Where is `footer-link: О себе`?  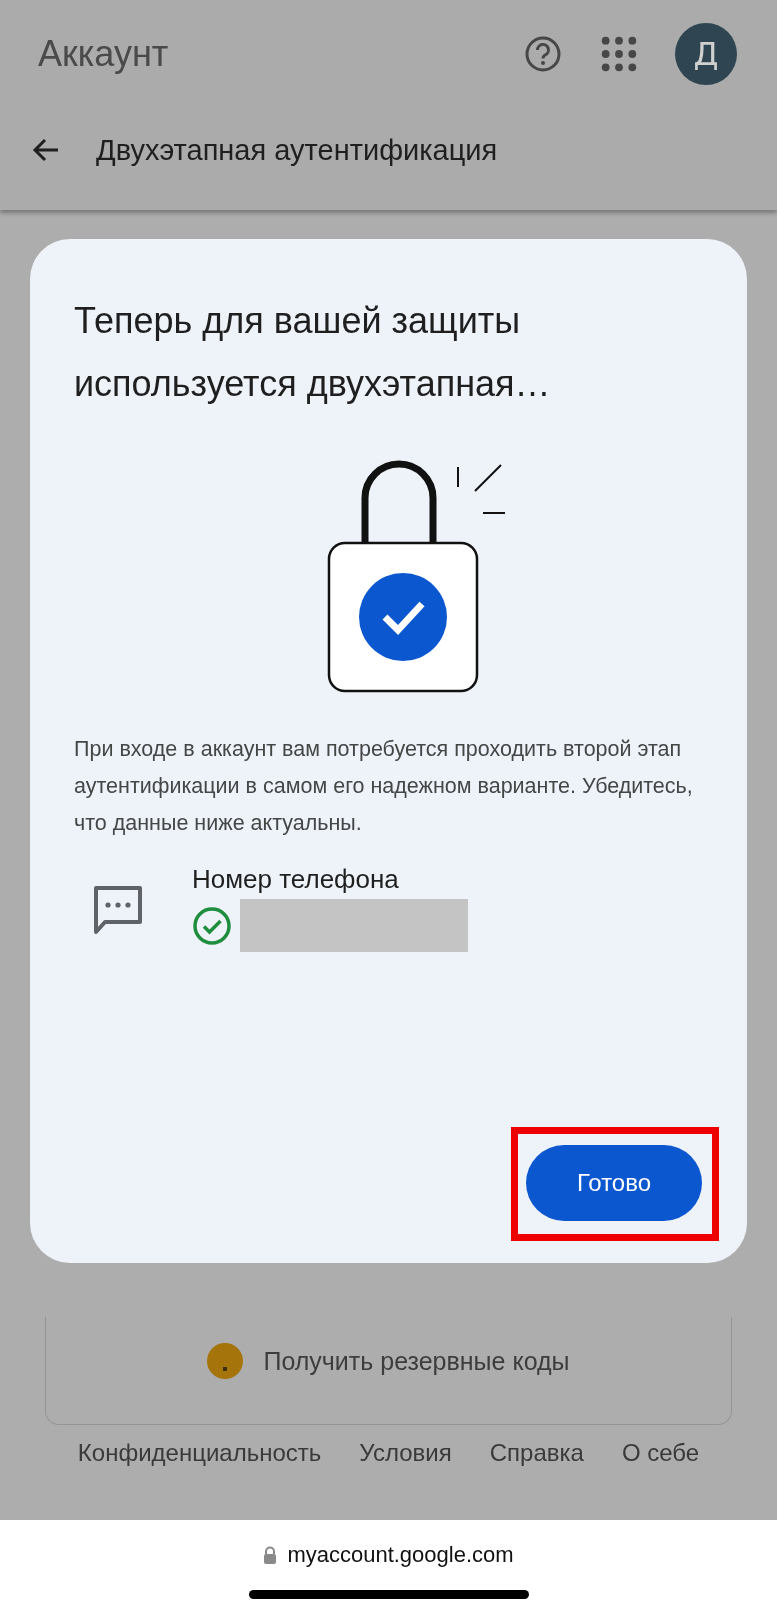 footer-link: О себе is located at coordinates (660, 1453).